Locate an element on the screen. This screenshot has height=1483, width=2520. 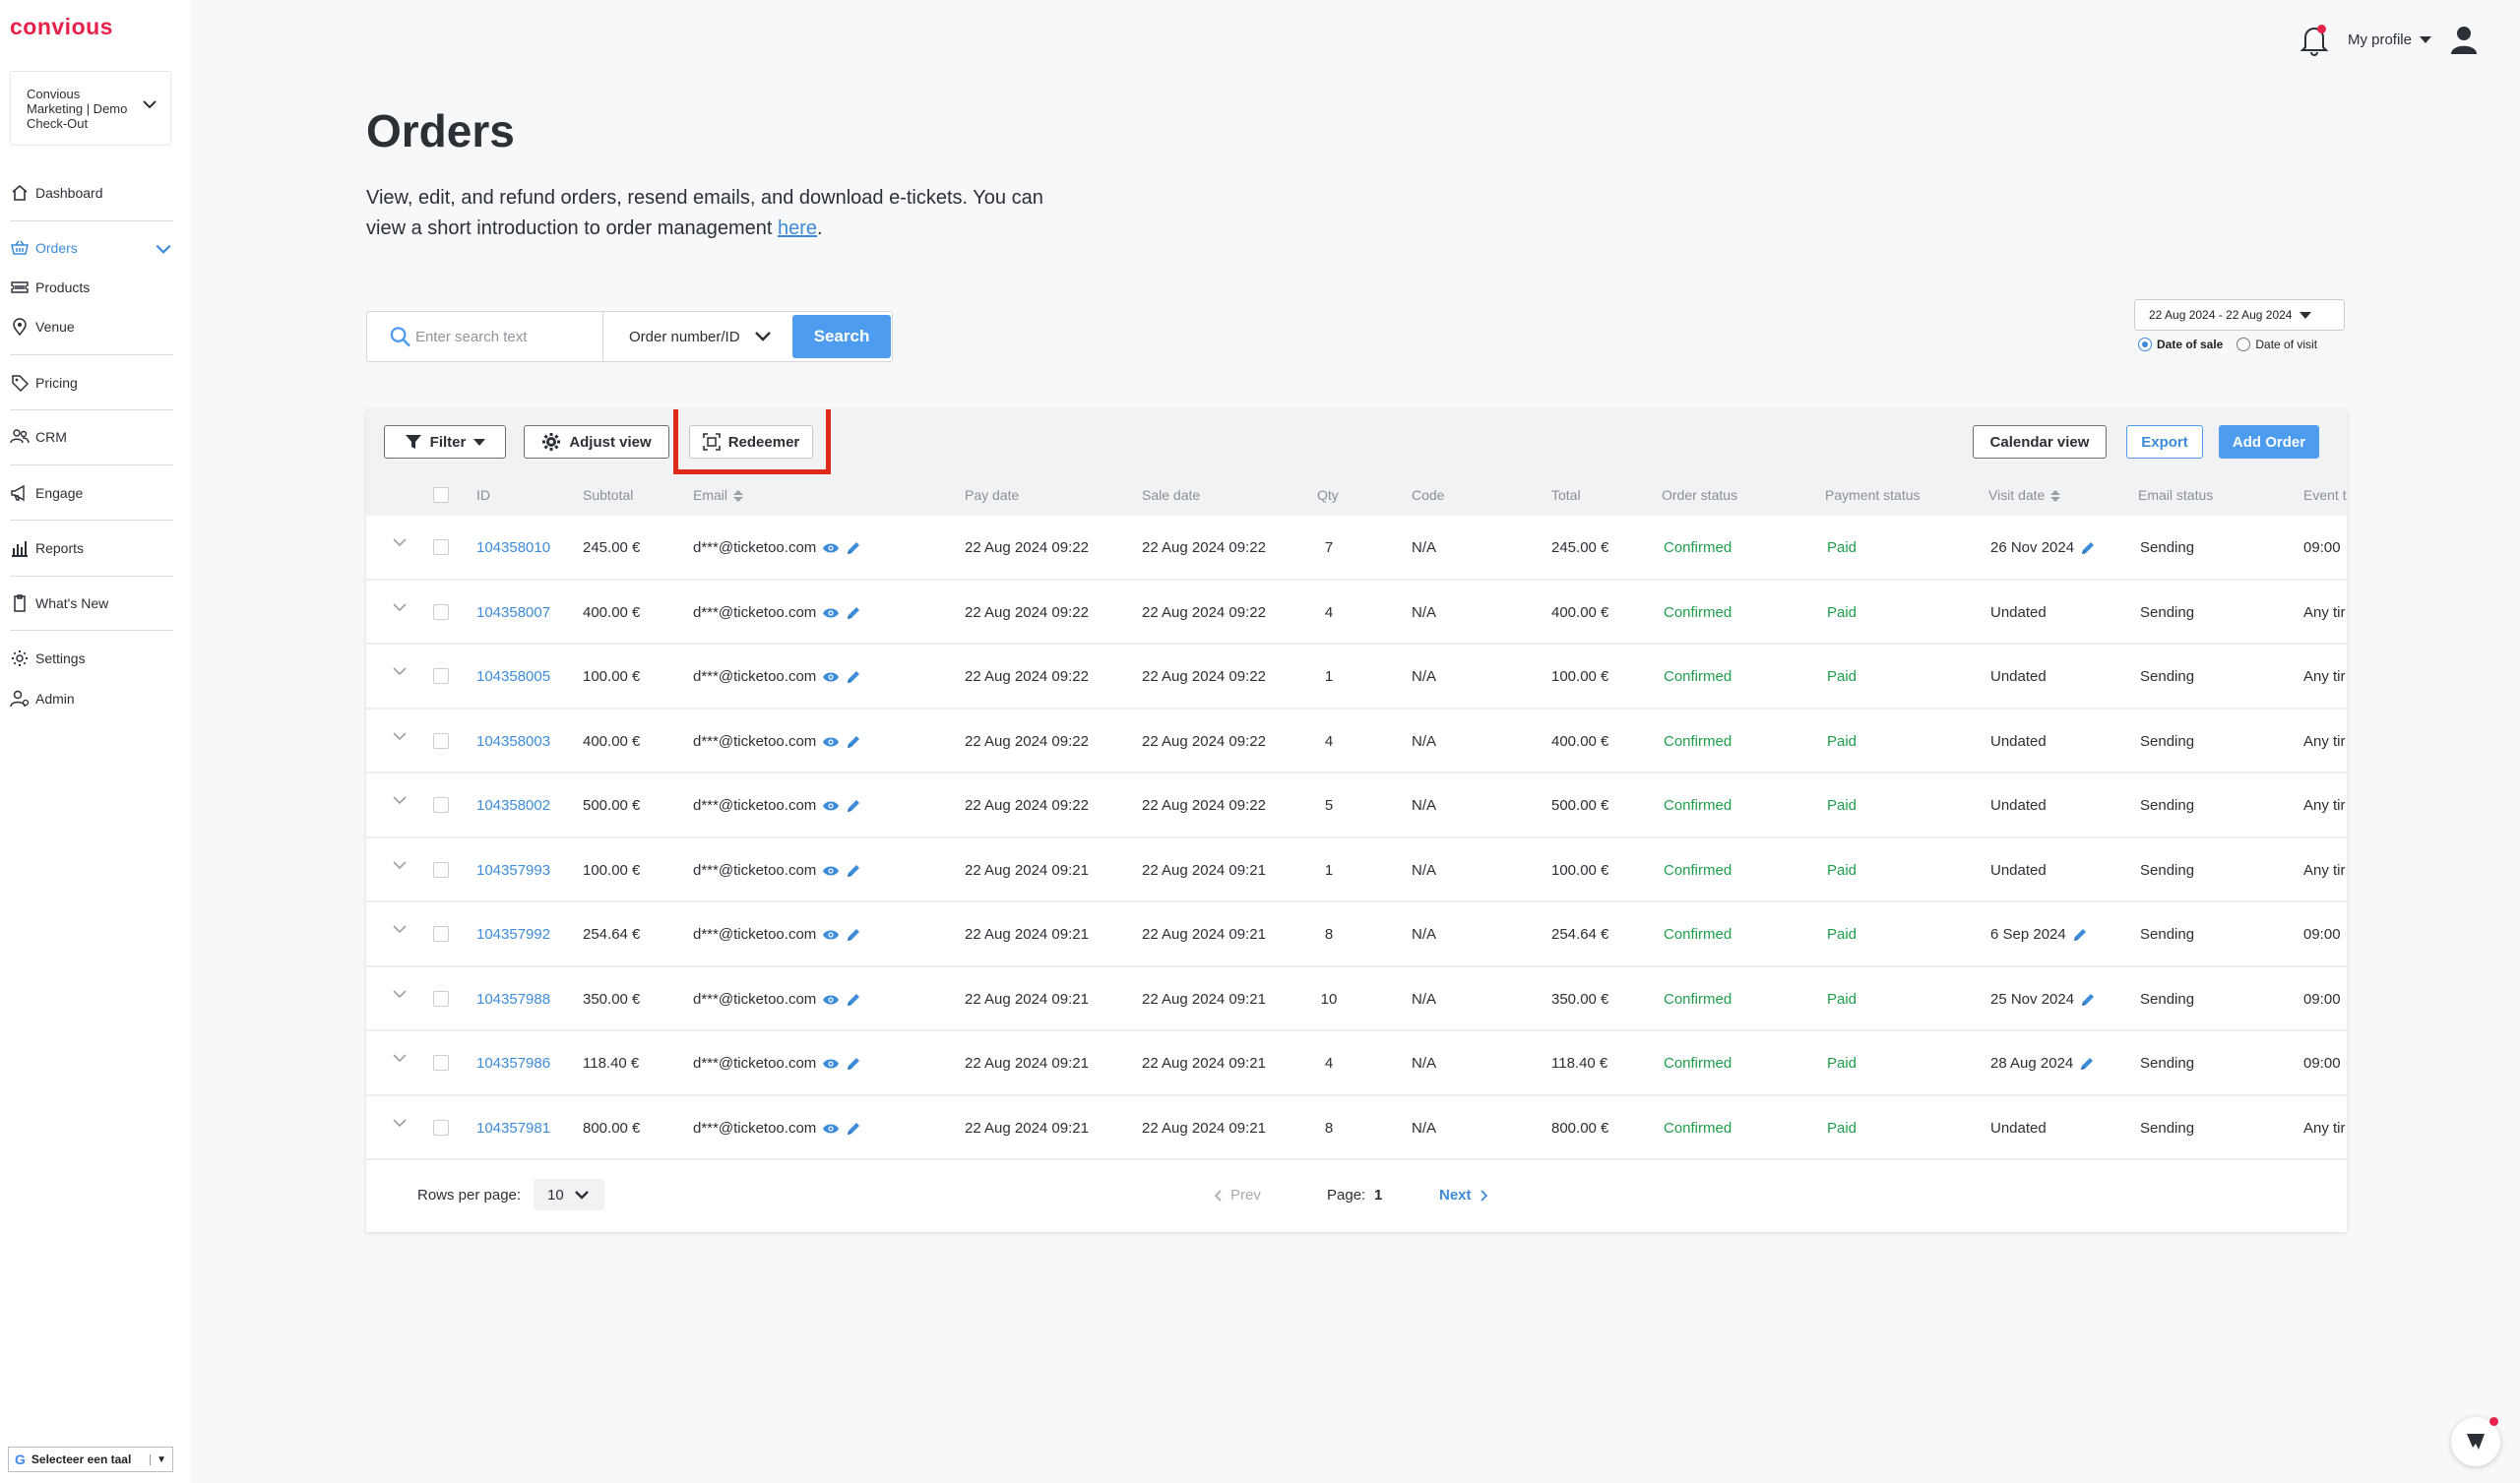
column-header-sale-date: Sale date is located at coordinates (1171, 495).